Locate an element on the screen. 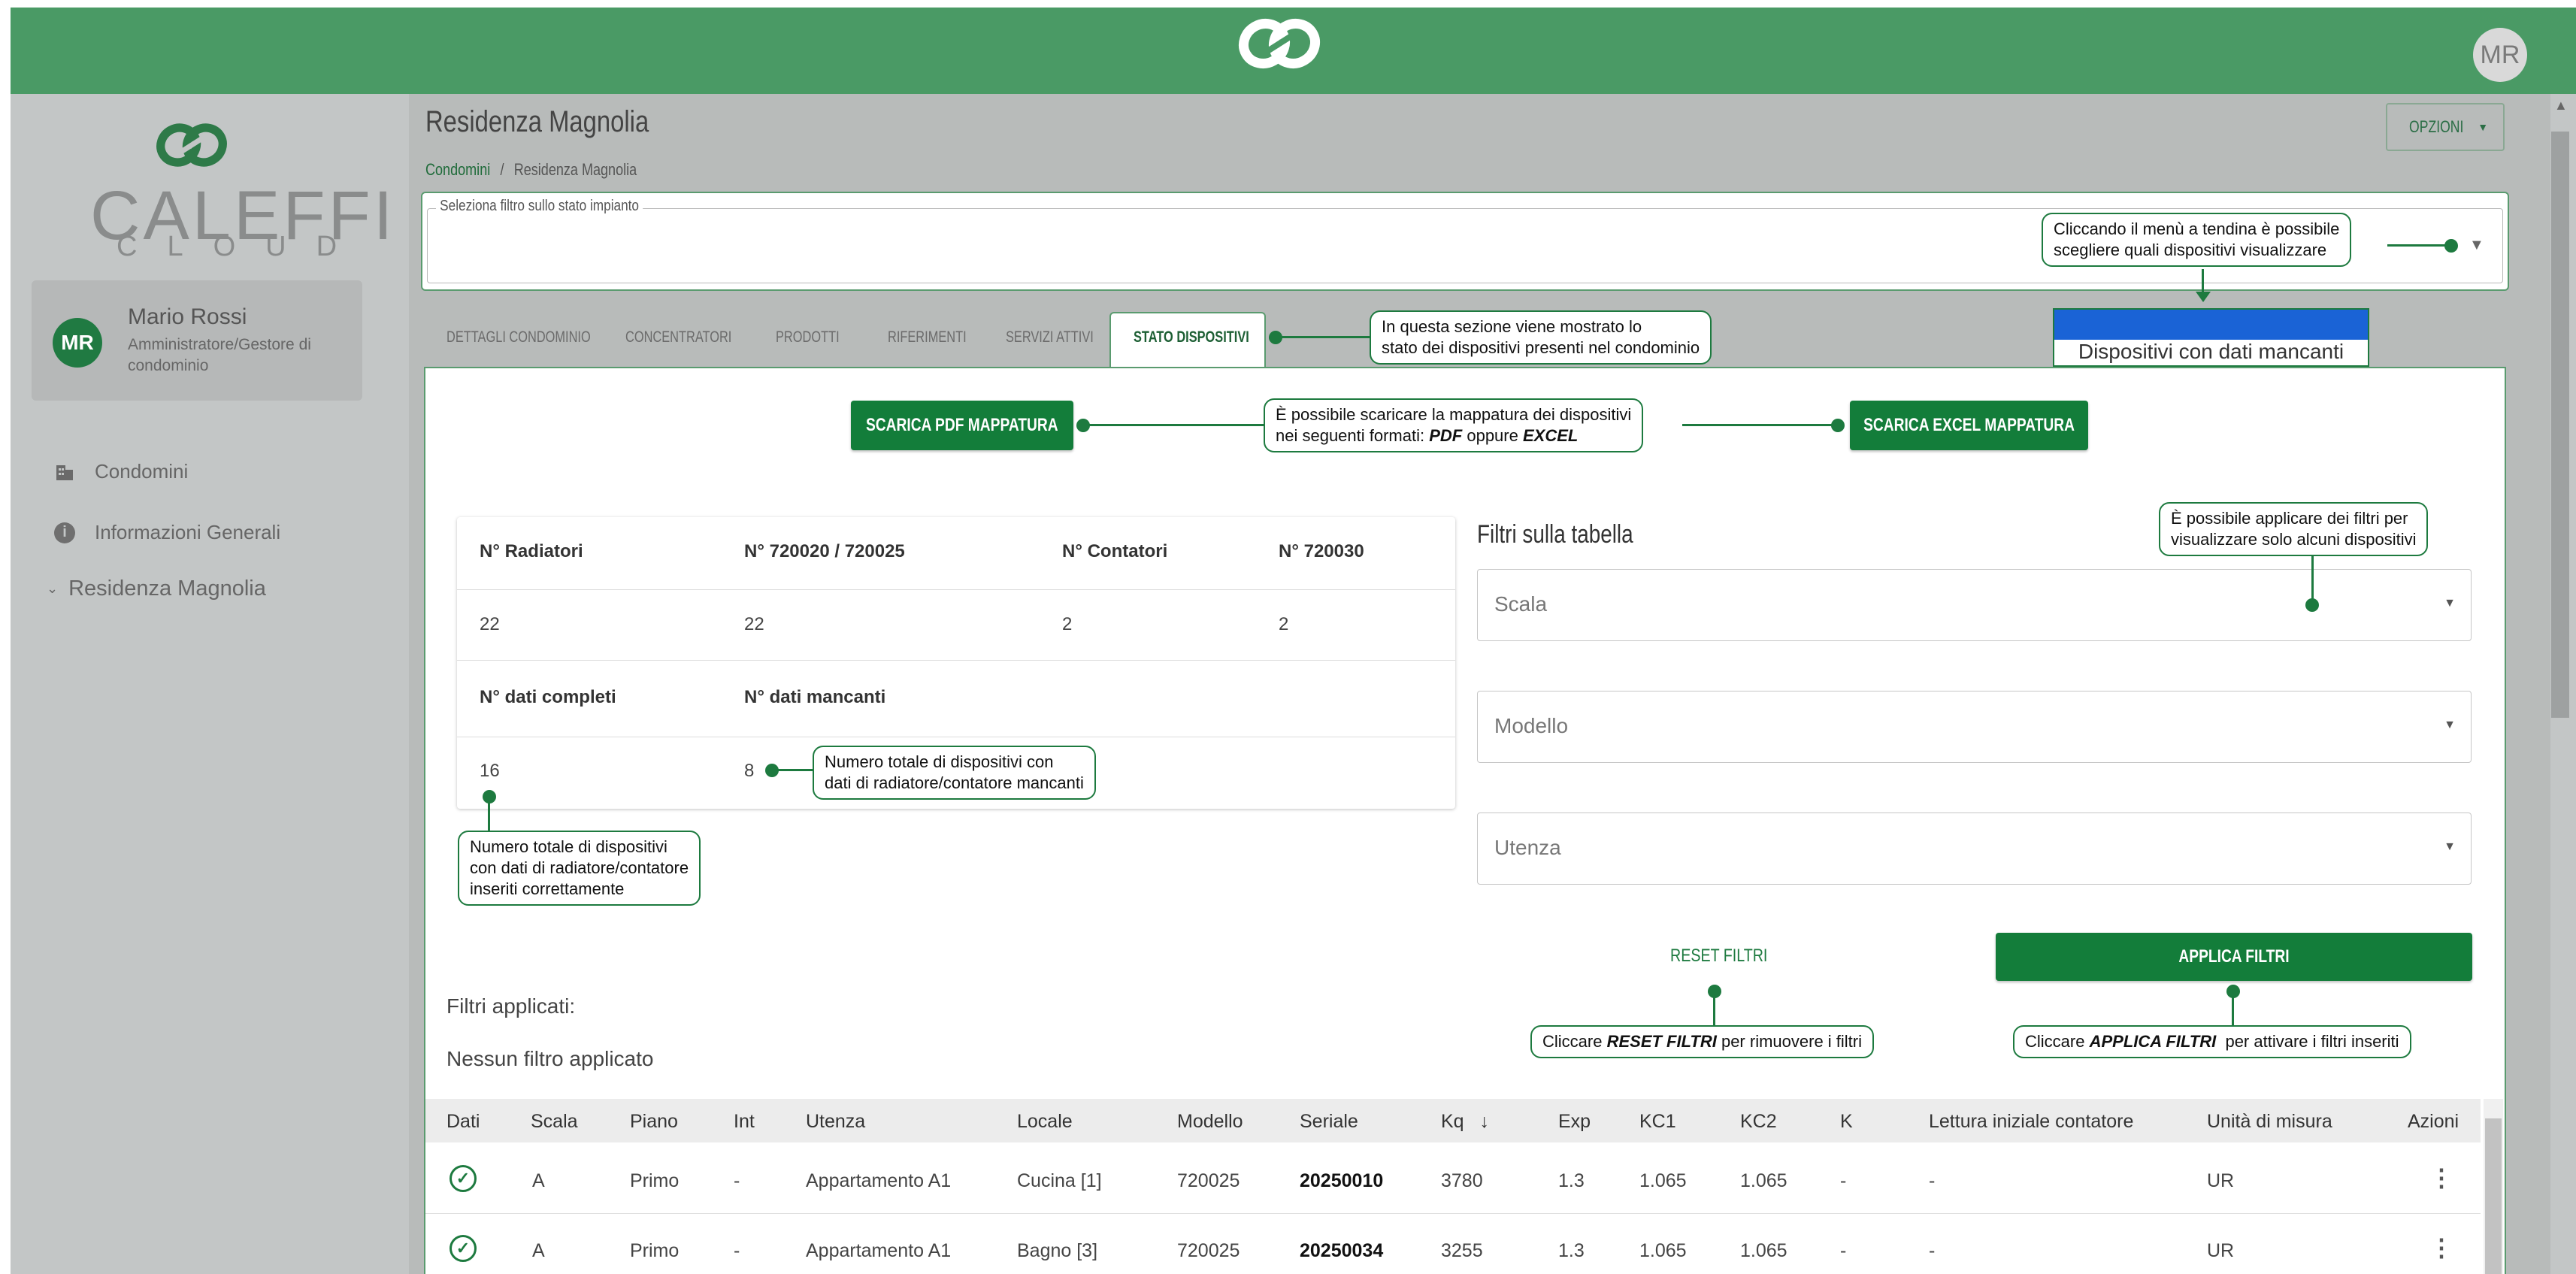 Image resolution: width=2576 pixels, height=1274 pixels. column-header-locale: Locale is located at coordinates (1045, 1122).